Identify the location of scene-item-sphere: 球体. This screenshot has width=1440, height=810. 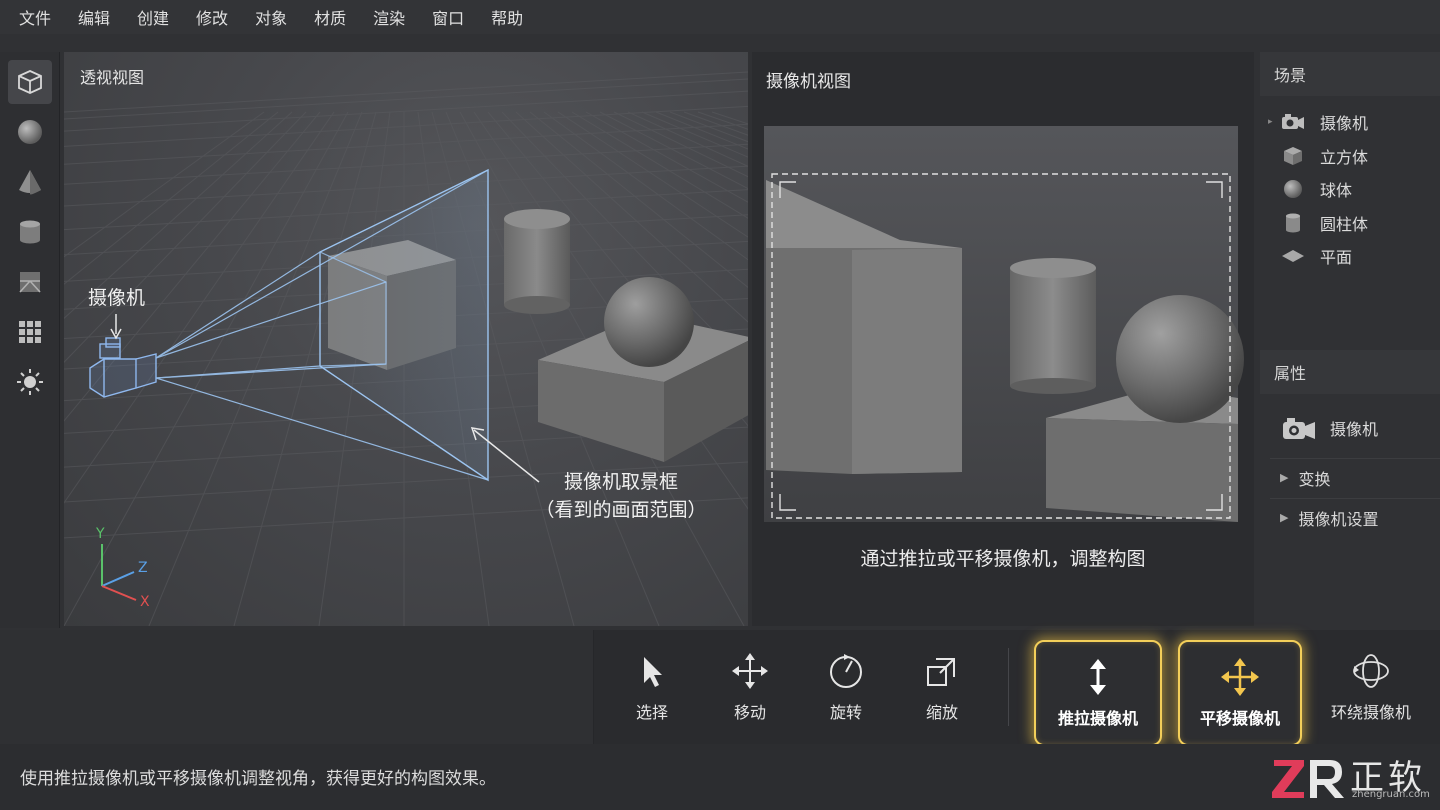
(1316, 189).